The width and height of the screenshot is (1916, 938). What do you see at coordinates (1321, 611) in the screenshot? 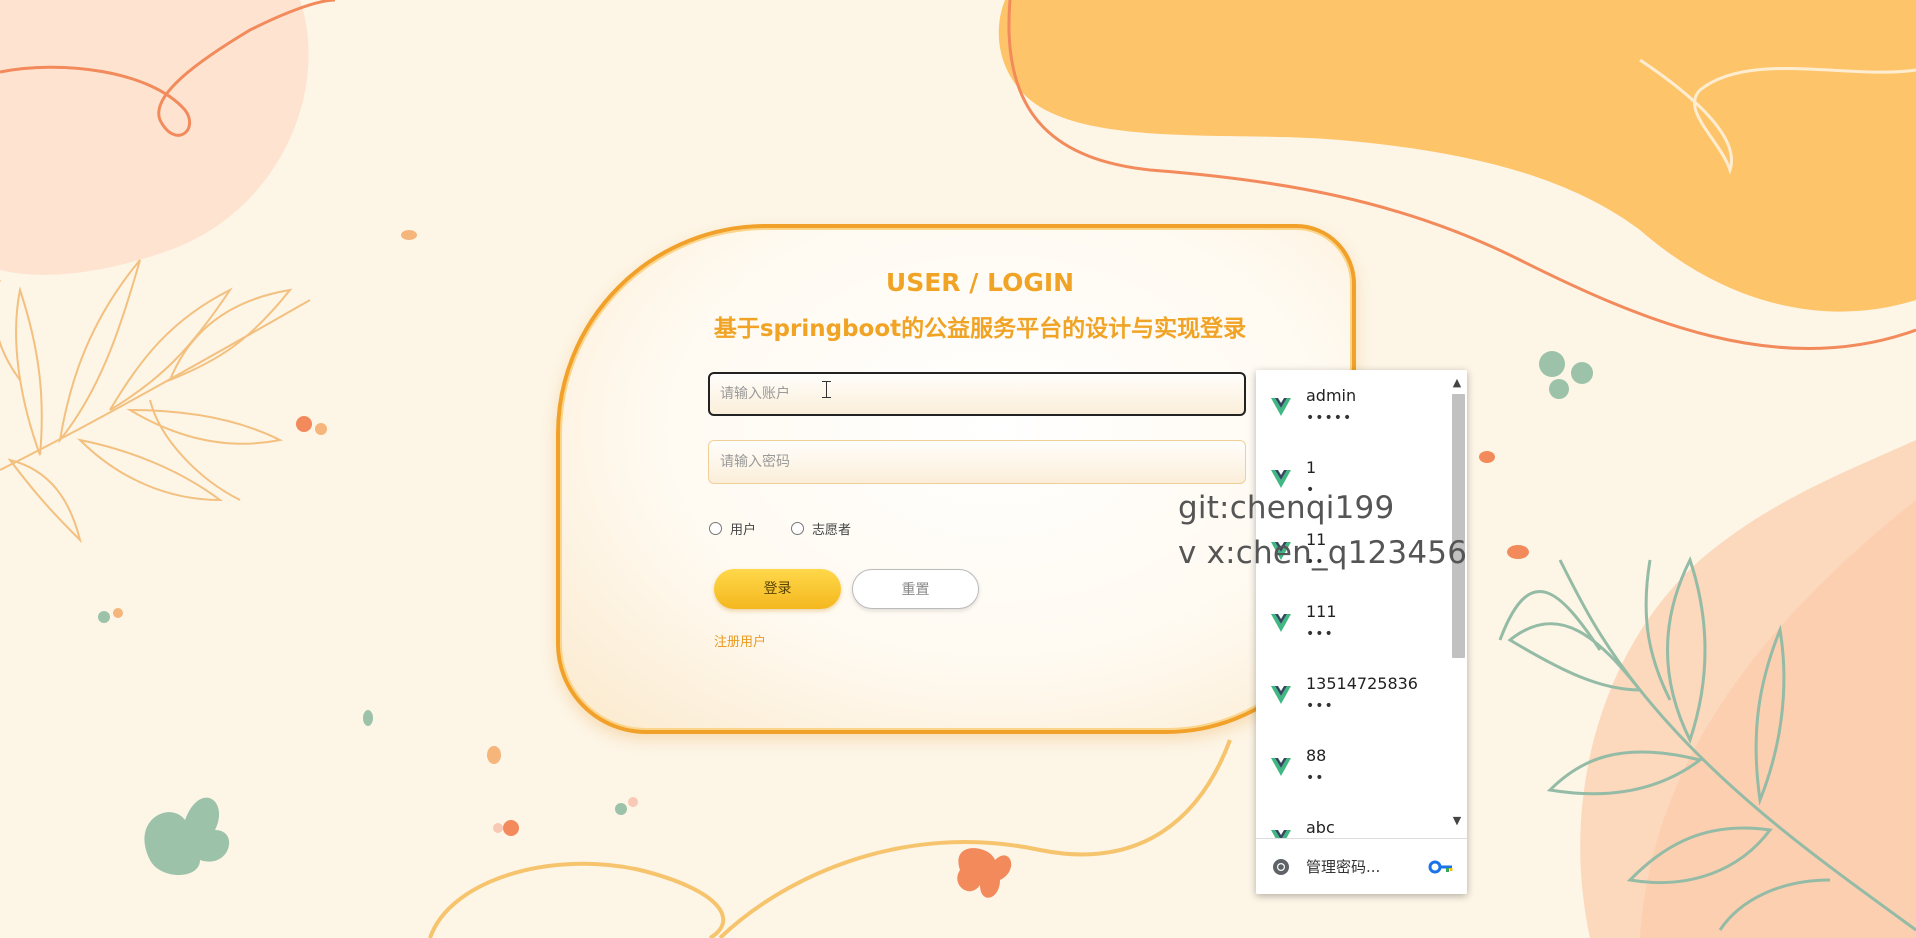
I see `saved-username: 111` at bounding box center [1321, 611].